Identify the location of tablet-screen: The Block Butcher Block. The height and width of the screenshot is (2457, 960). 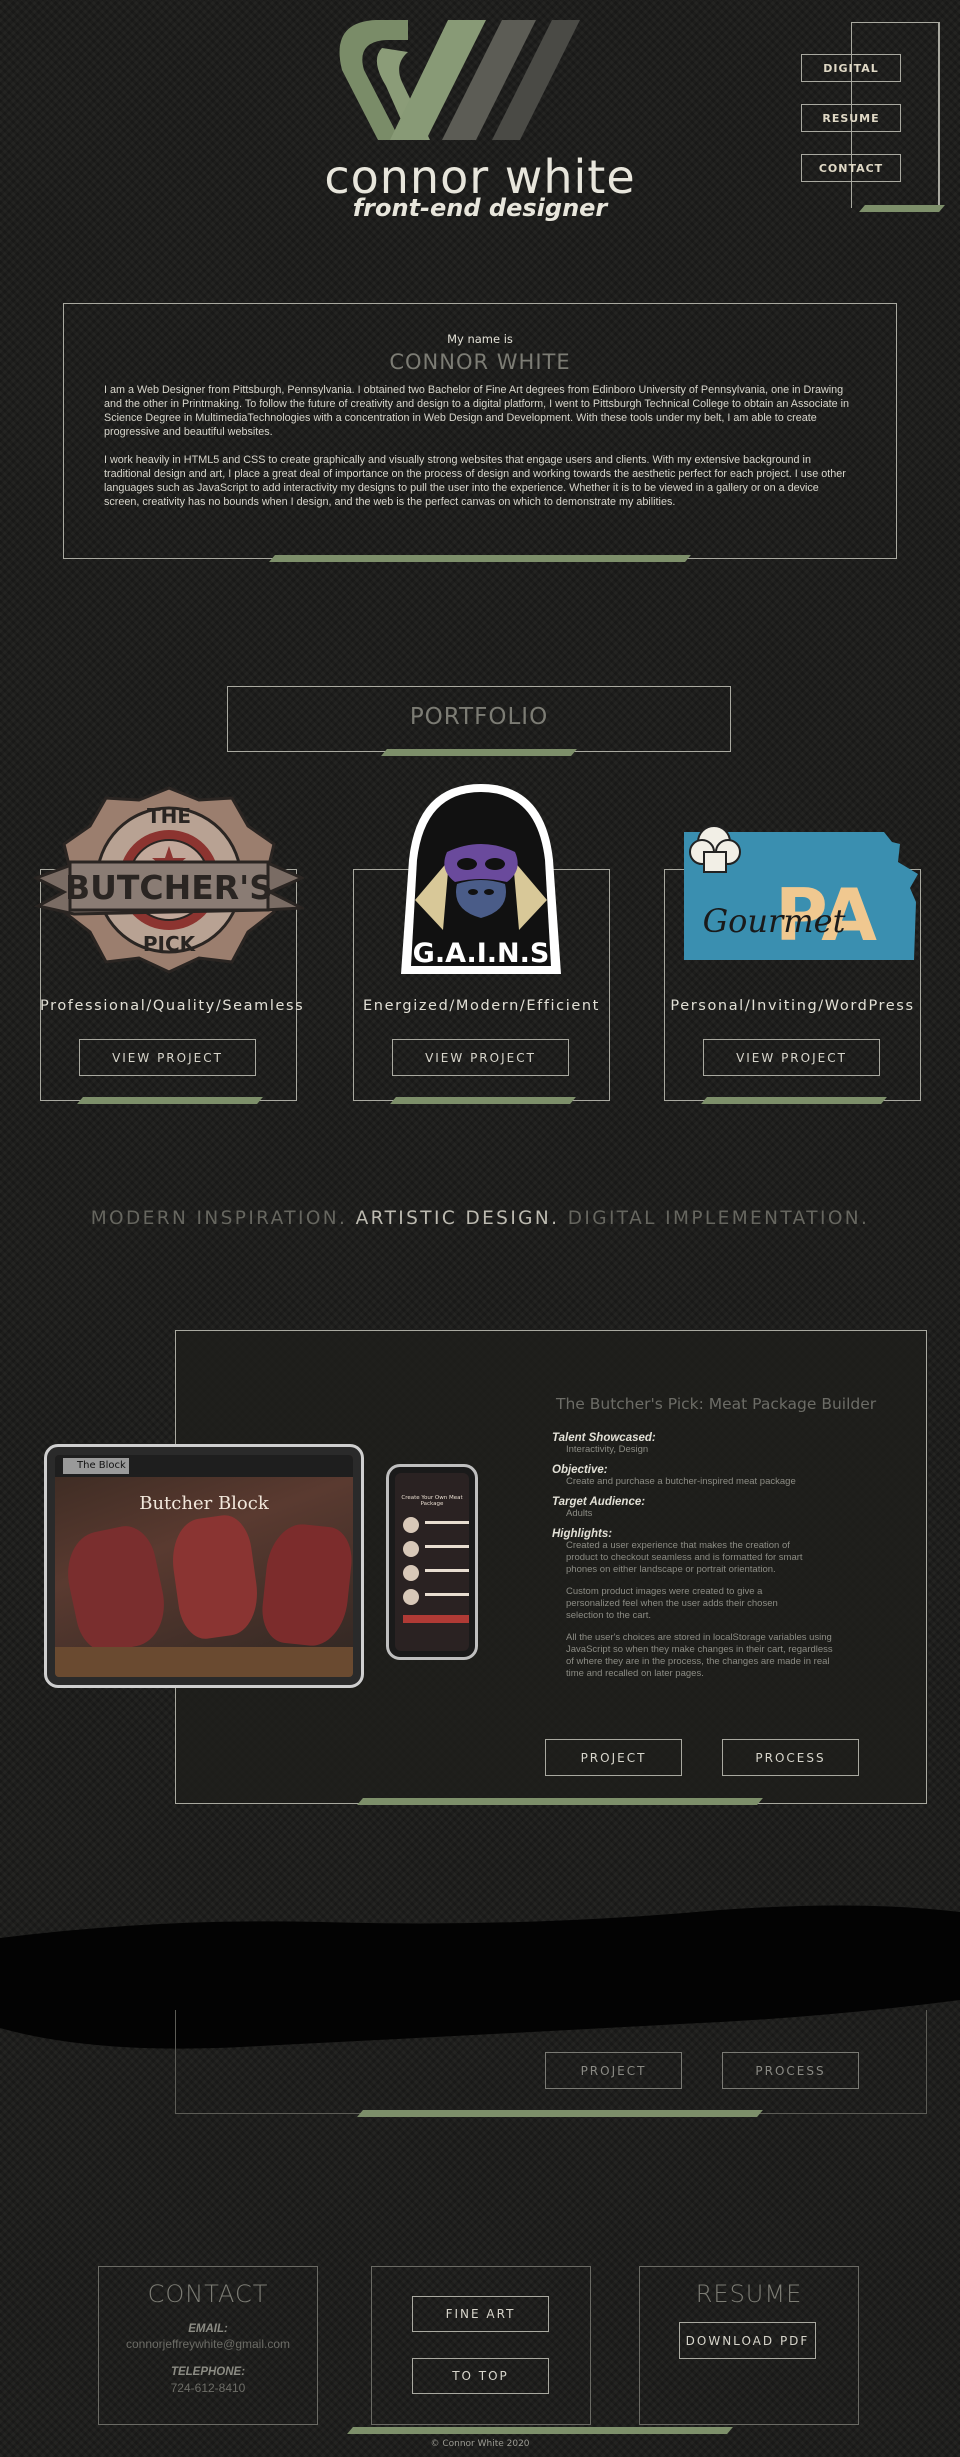
(204, 1566).